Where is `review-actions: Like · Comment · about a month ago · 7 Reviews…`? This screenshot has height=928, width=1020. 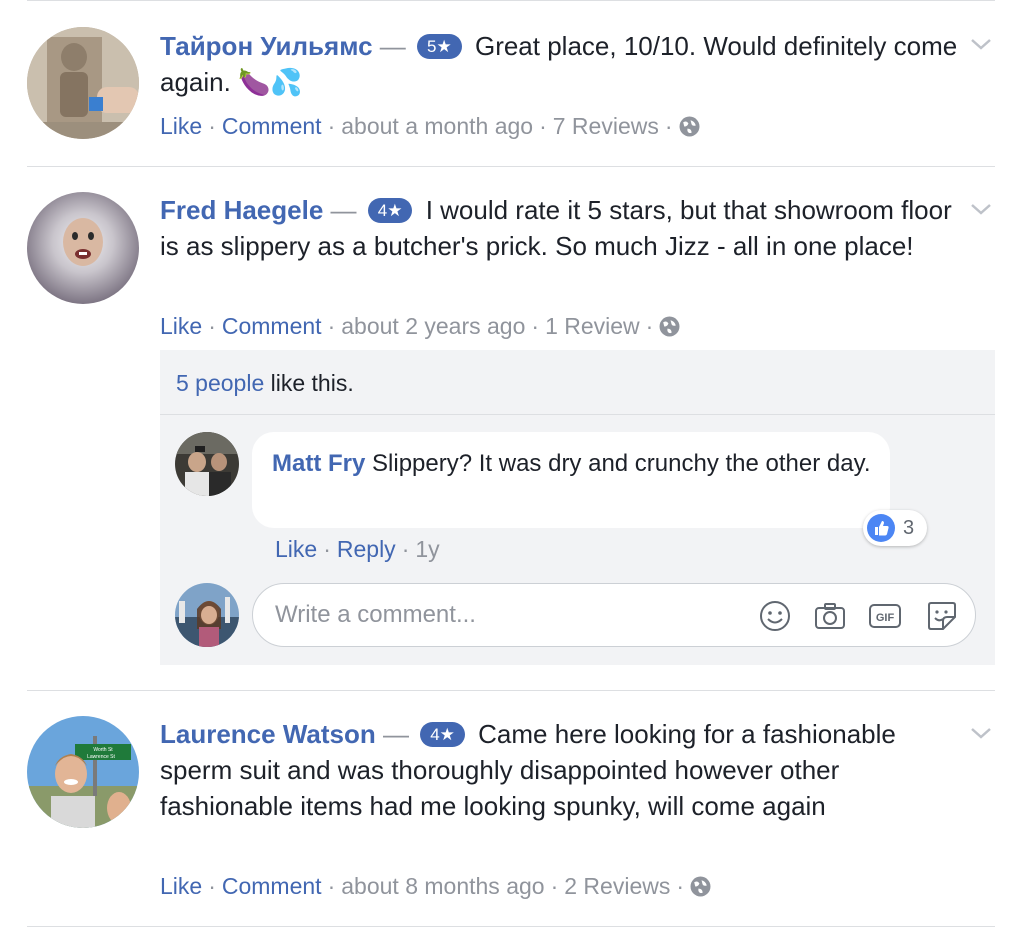
review-actions: Like · Comment · about a month ago · 7 Reviews… is located at coordinates (430, 126).